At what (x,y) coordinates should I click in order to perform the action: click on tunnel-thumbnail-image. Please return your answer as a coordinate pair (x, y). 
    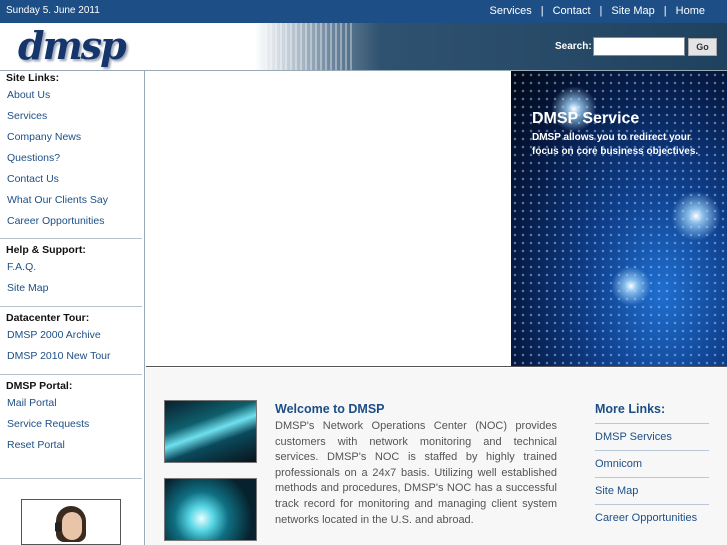
    Looking at the image, I should click on (210, 509).